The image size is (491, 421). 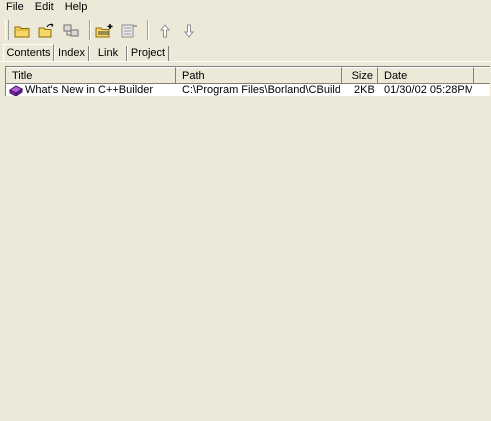 I want to click on add-file-button, so click(x=105, y=30).